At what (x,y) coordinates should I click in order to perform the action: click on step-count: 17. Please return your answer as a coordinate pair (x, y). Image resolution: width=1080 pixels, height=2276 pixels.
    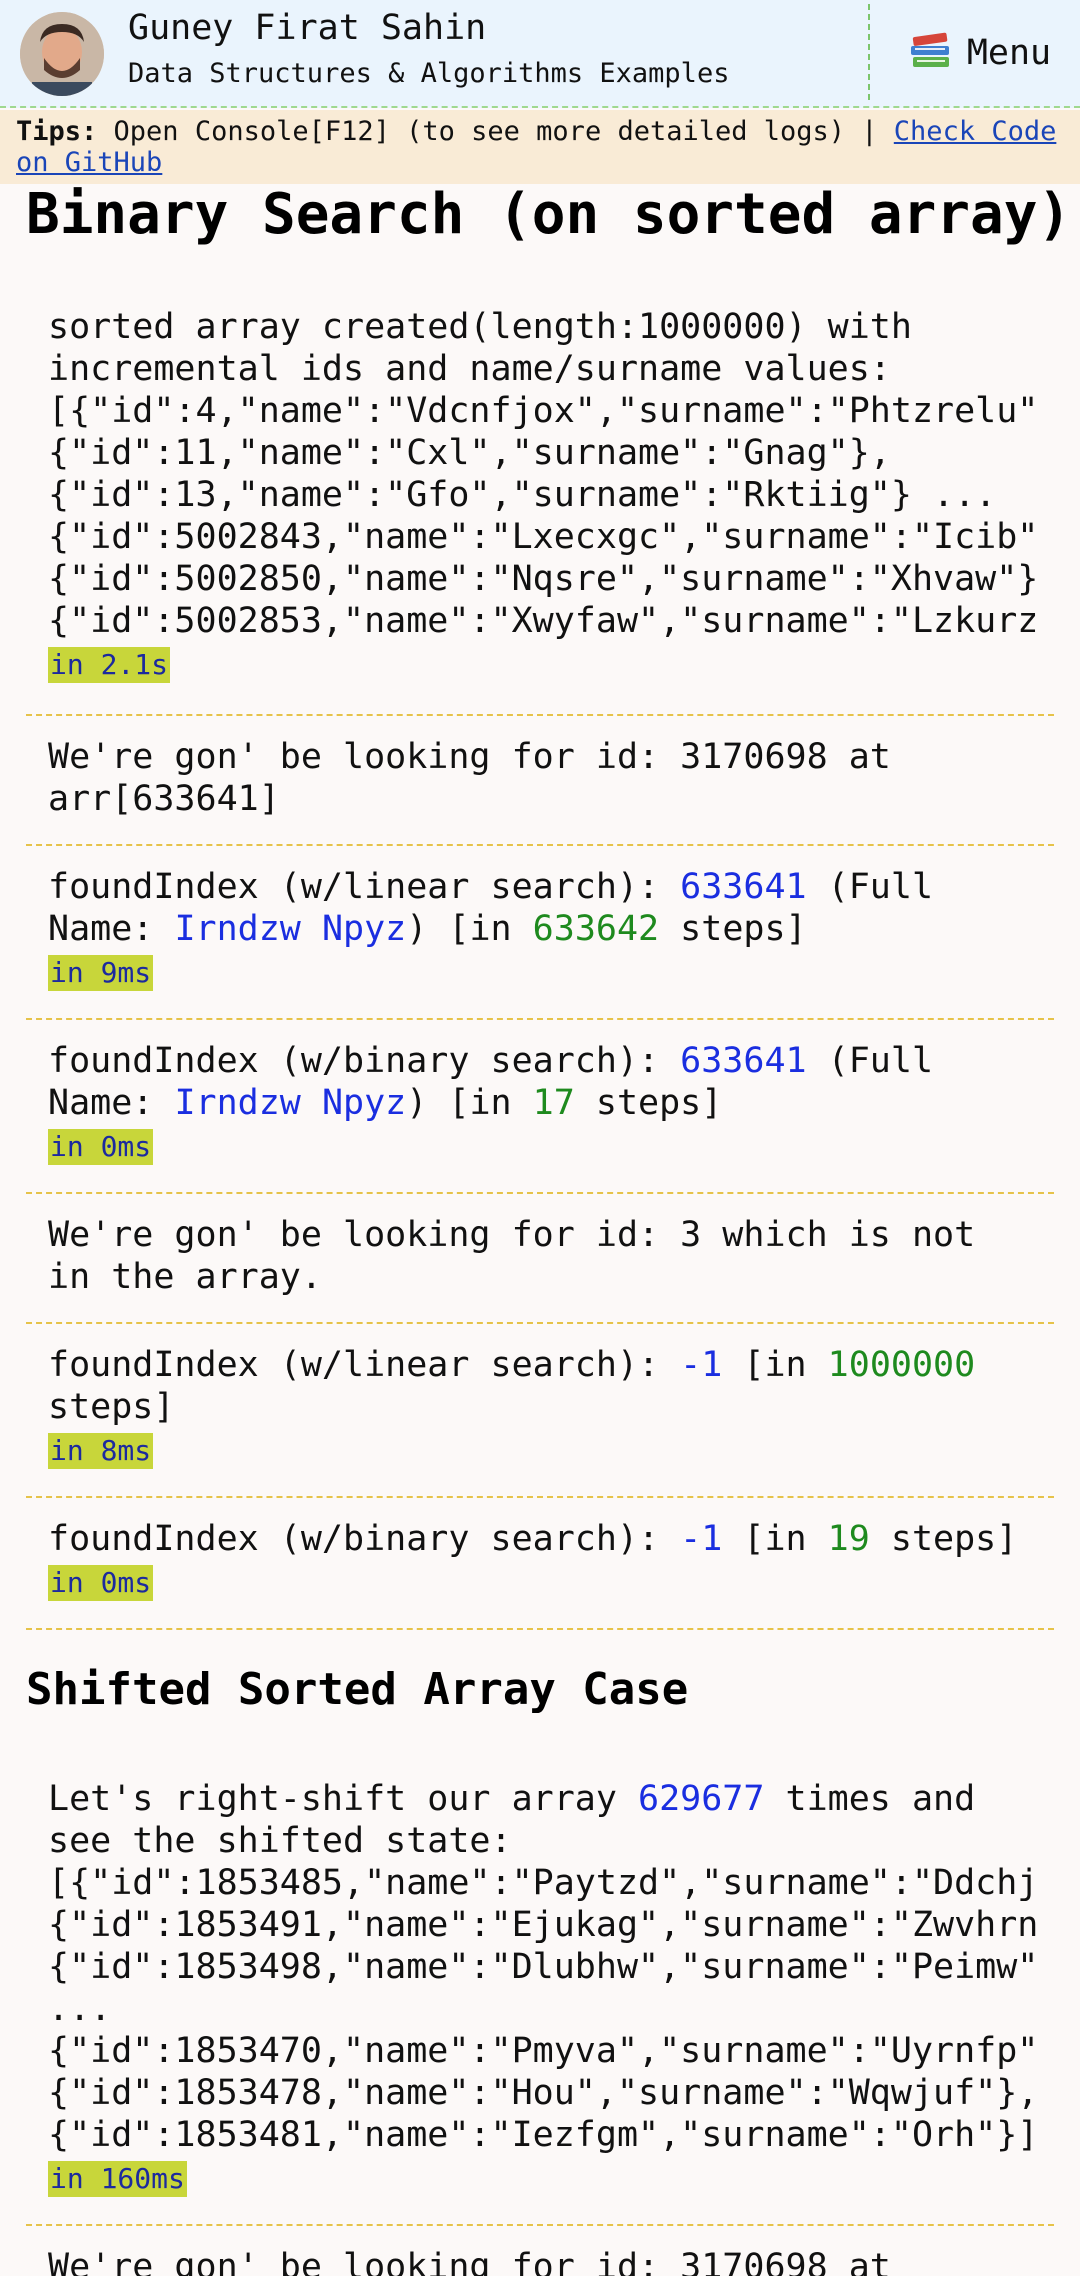
    Looking at the image, I should click on (553, 1103).